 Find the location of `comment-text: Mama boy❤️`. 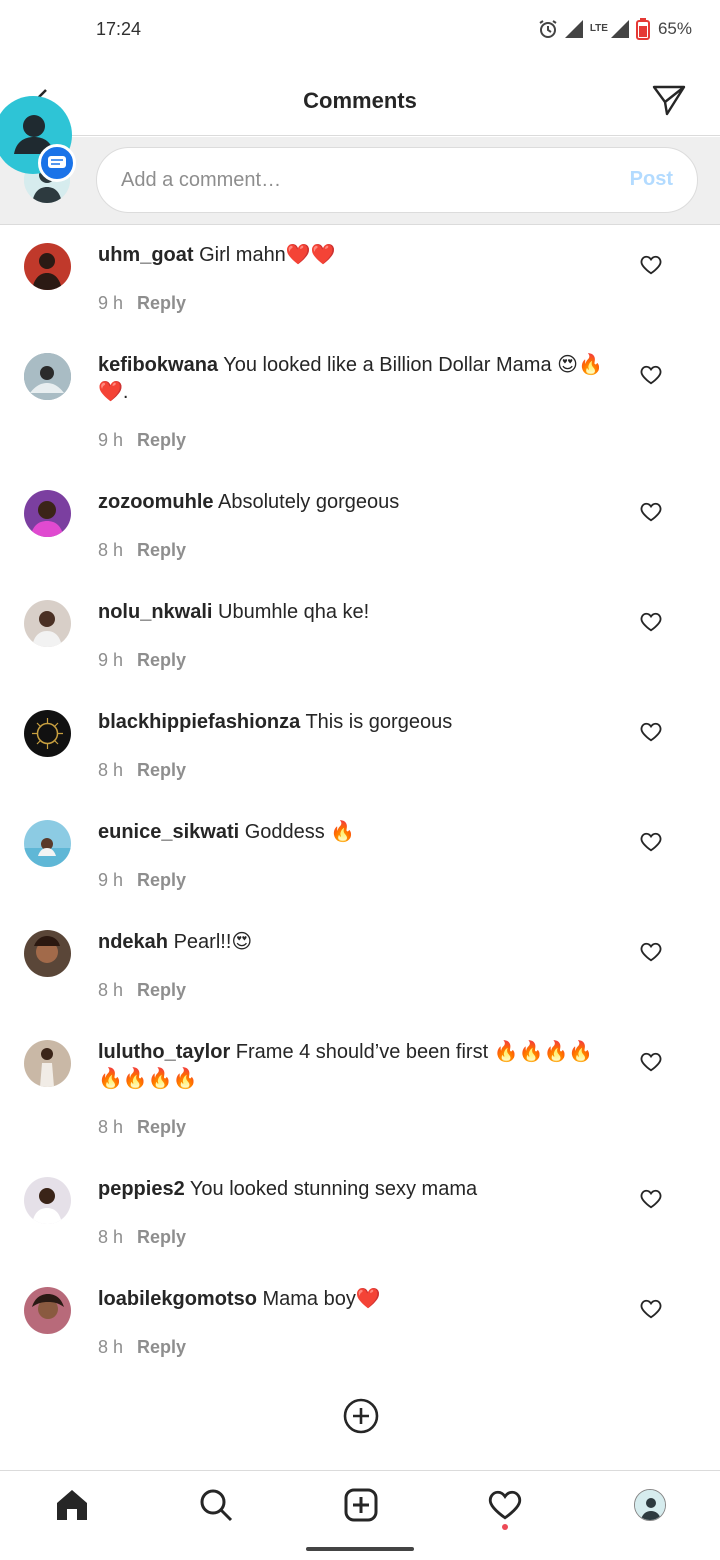

comment-text: Mama boy❤️ is located at coordinates (318, 1299).